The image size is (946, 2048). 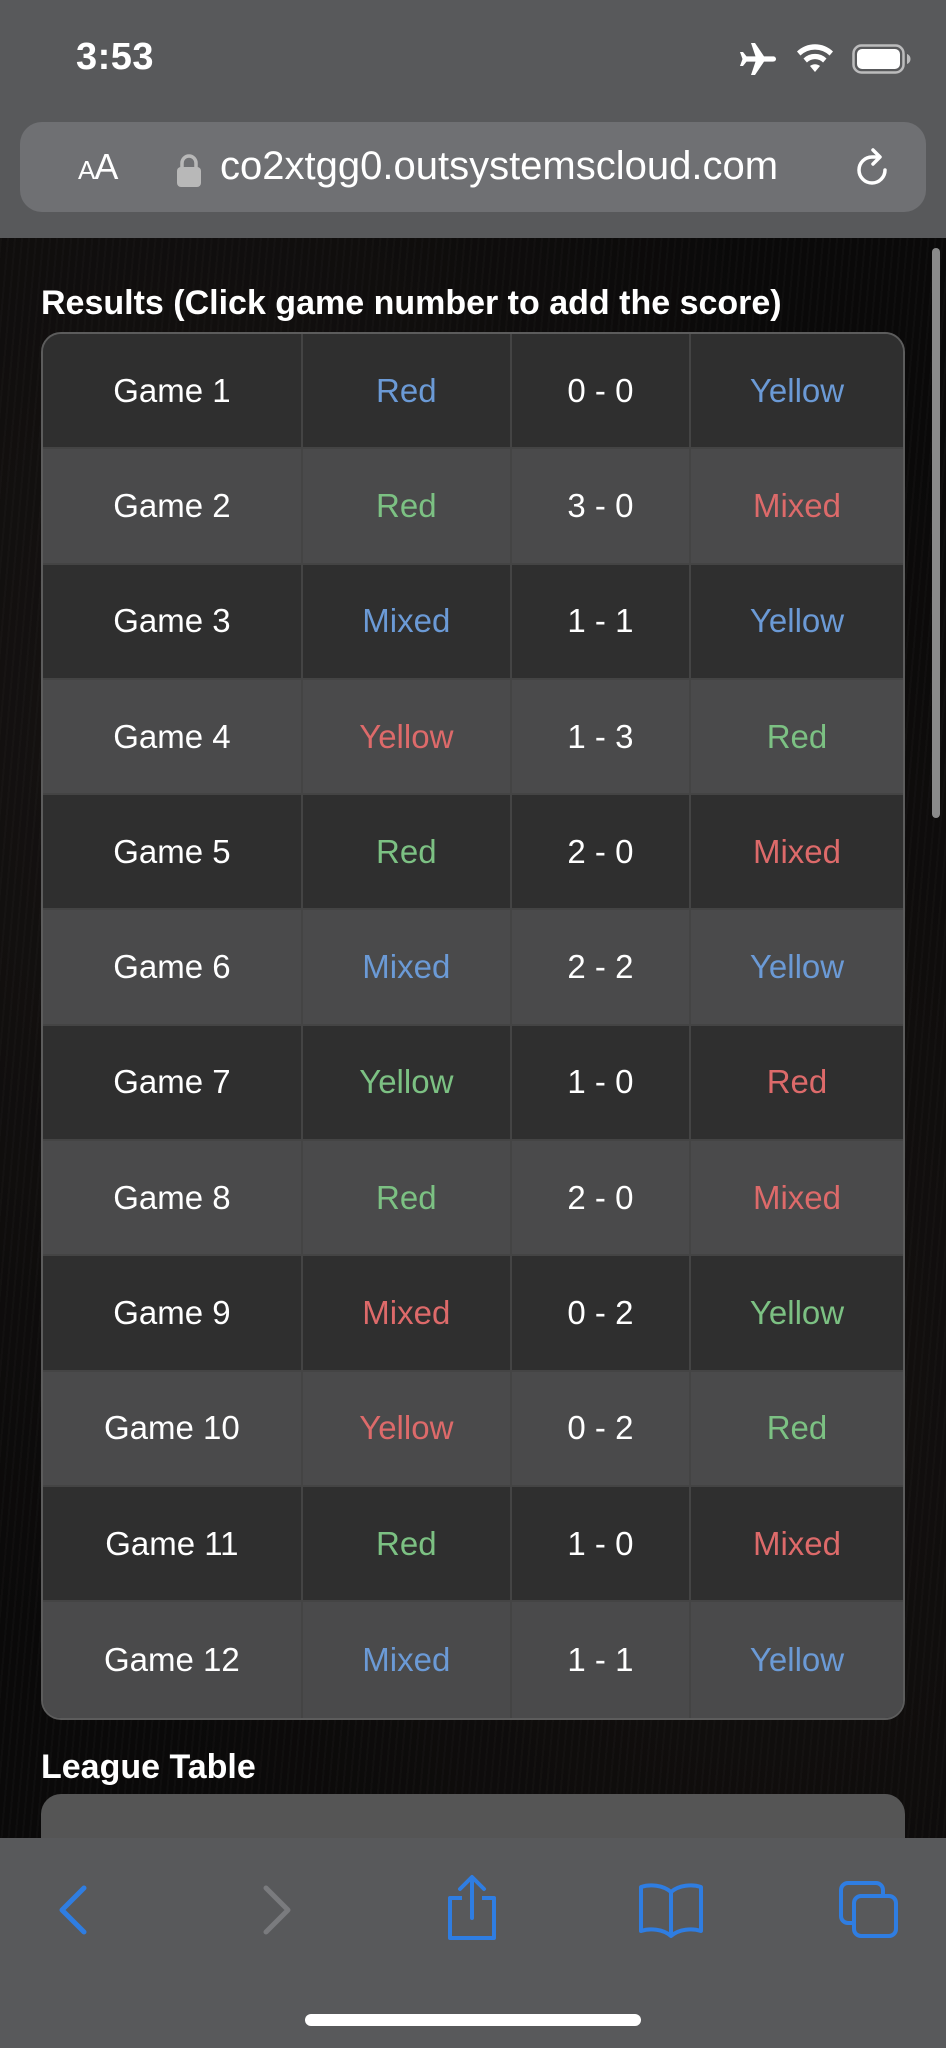 I want to click on table-row: Game 8 Red 2 - 0 Mixed, so click(x=473, y=1199).